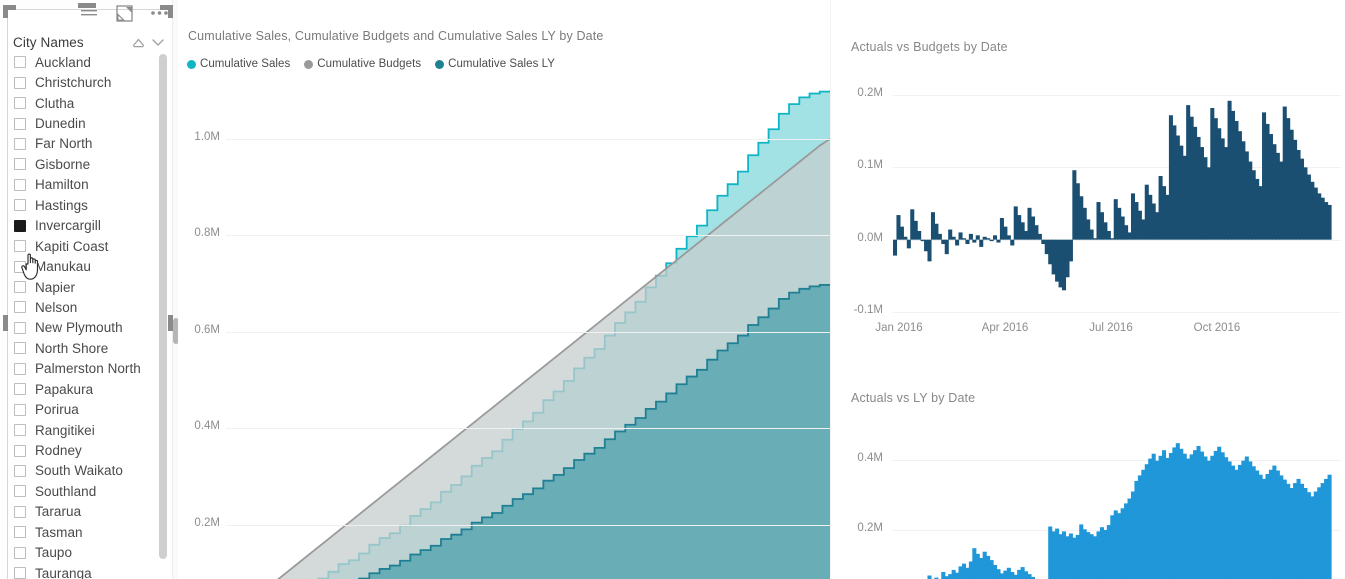 The width and height of the screenshot is (1345, 579). Describe the element at coordinates (913, 398) in the screenshot. I see `actuals-vs-ly-title: Actuals vs LY by Date` at that location.